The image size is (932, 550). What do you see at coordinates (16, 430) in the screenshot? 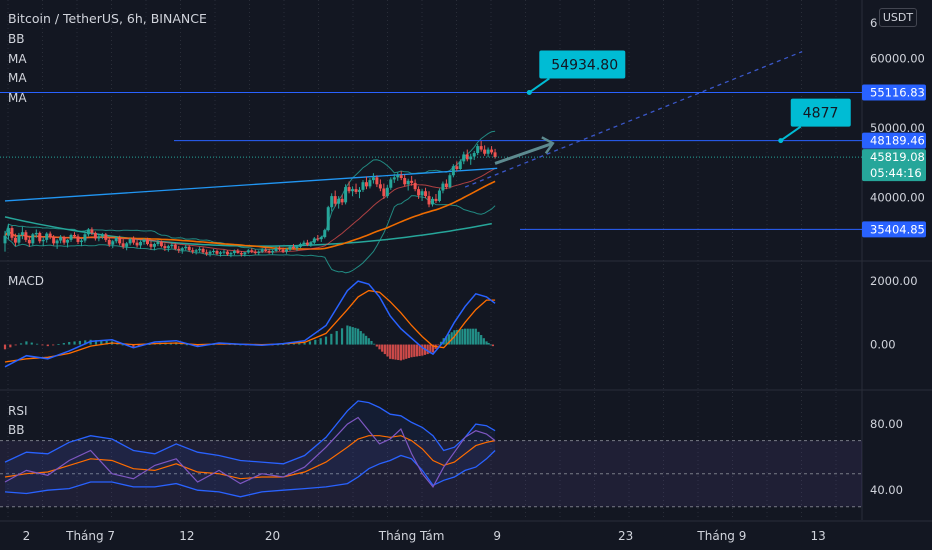
I see `rsi-bb-label: BB` at bounding box center [16, 430].